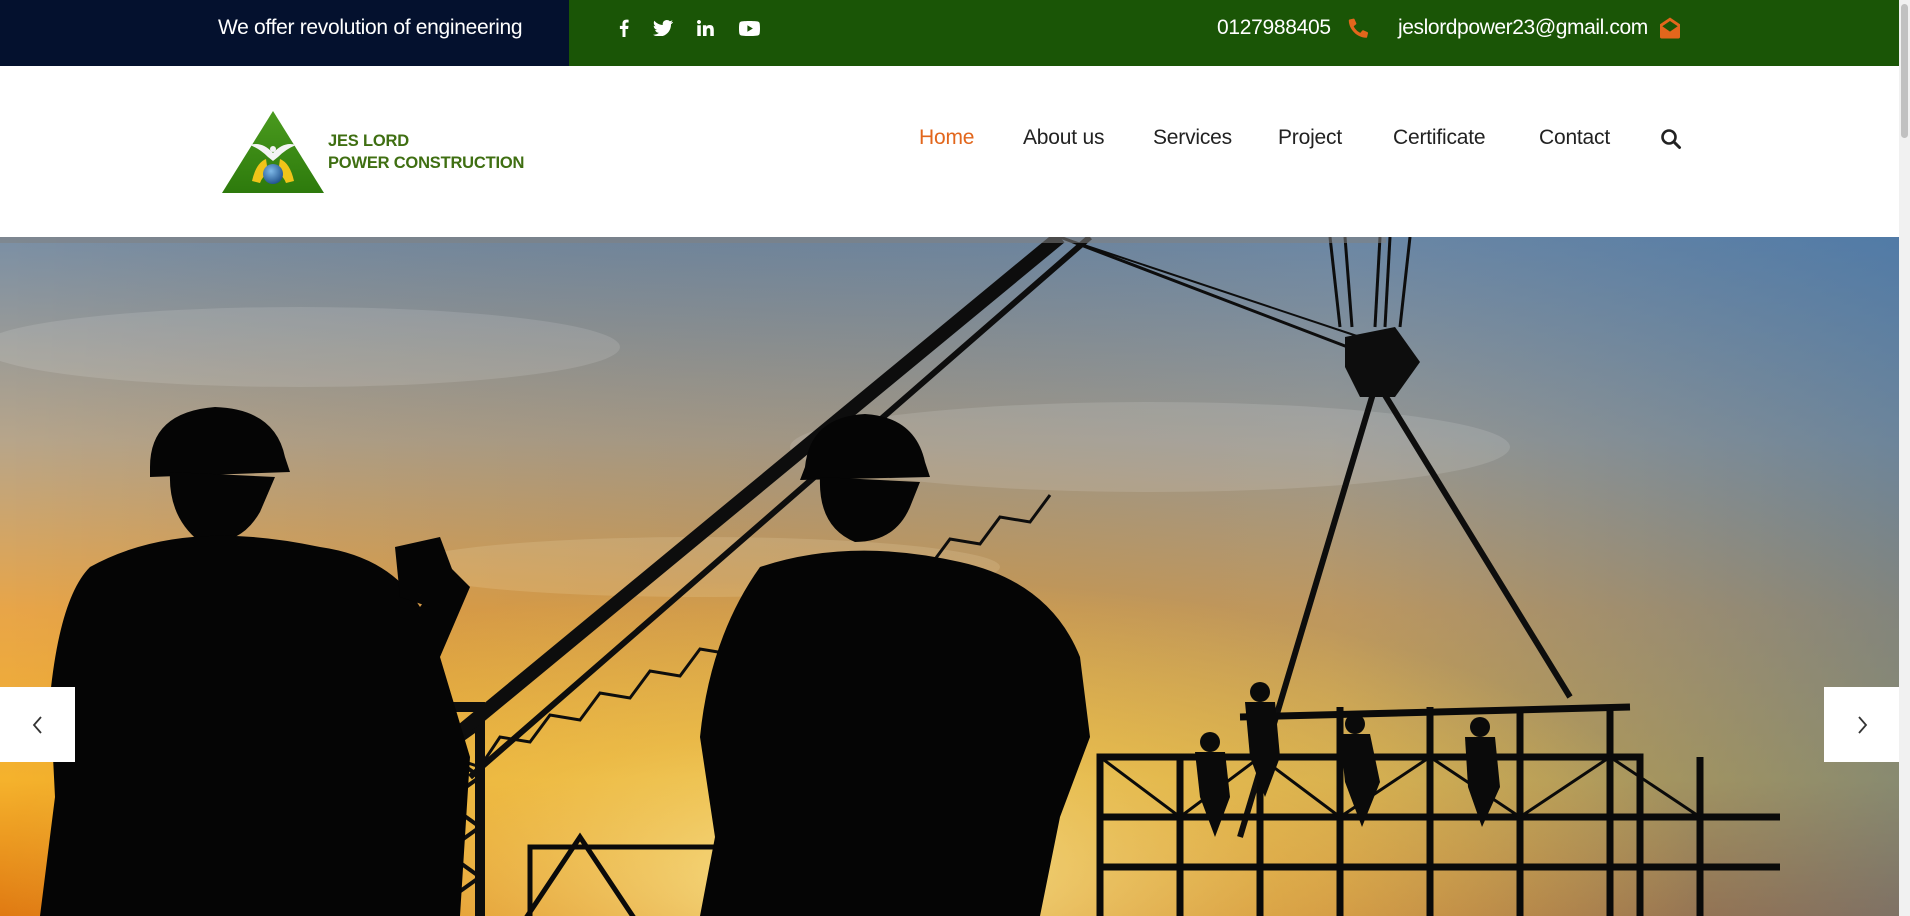 The height and width of the screenshot is (916, 1910). Describe the element at coordinates (377, 152) in the screenshot. I see `company-logo: JES LORD POWER CONSTRUCTION` at that location.